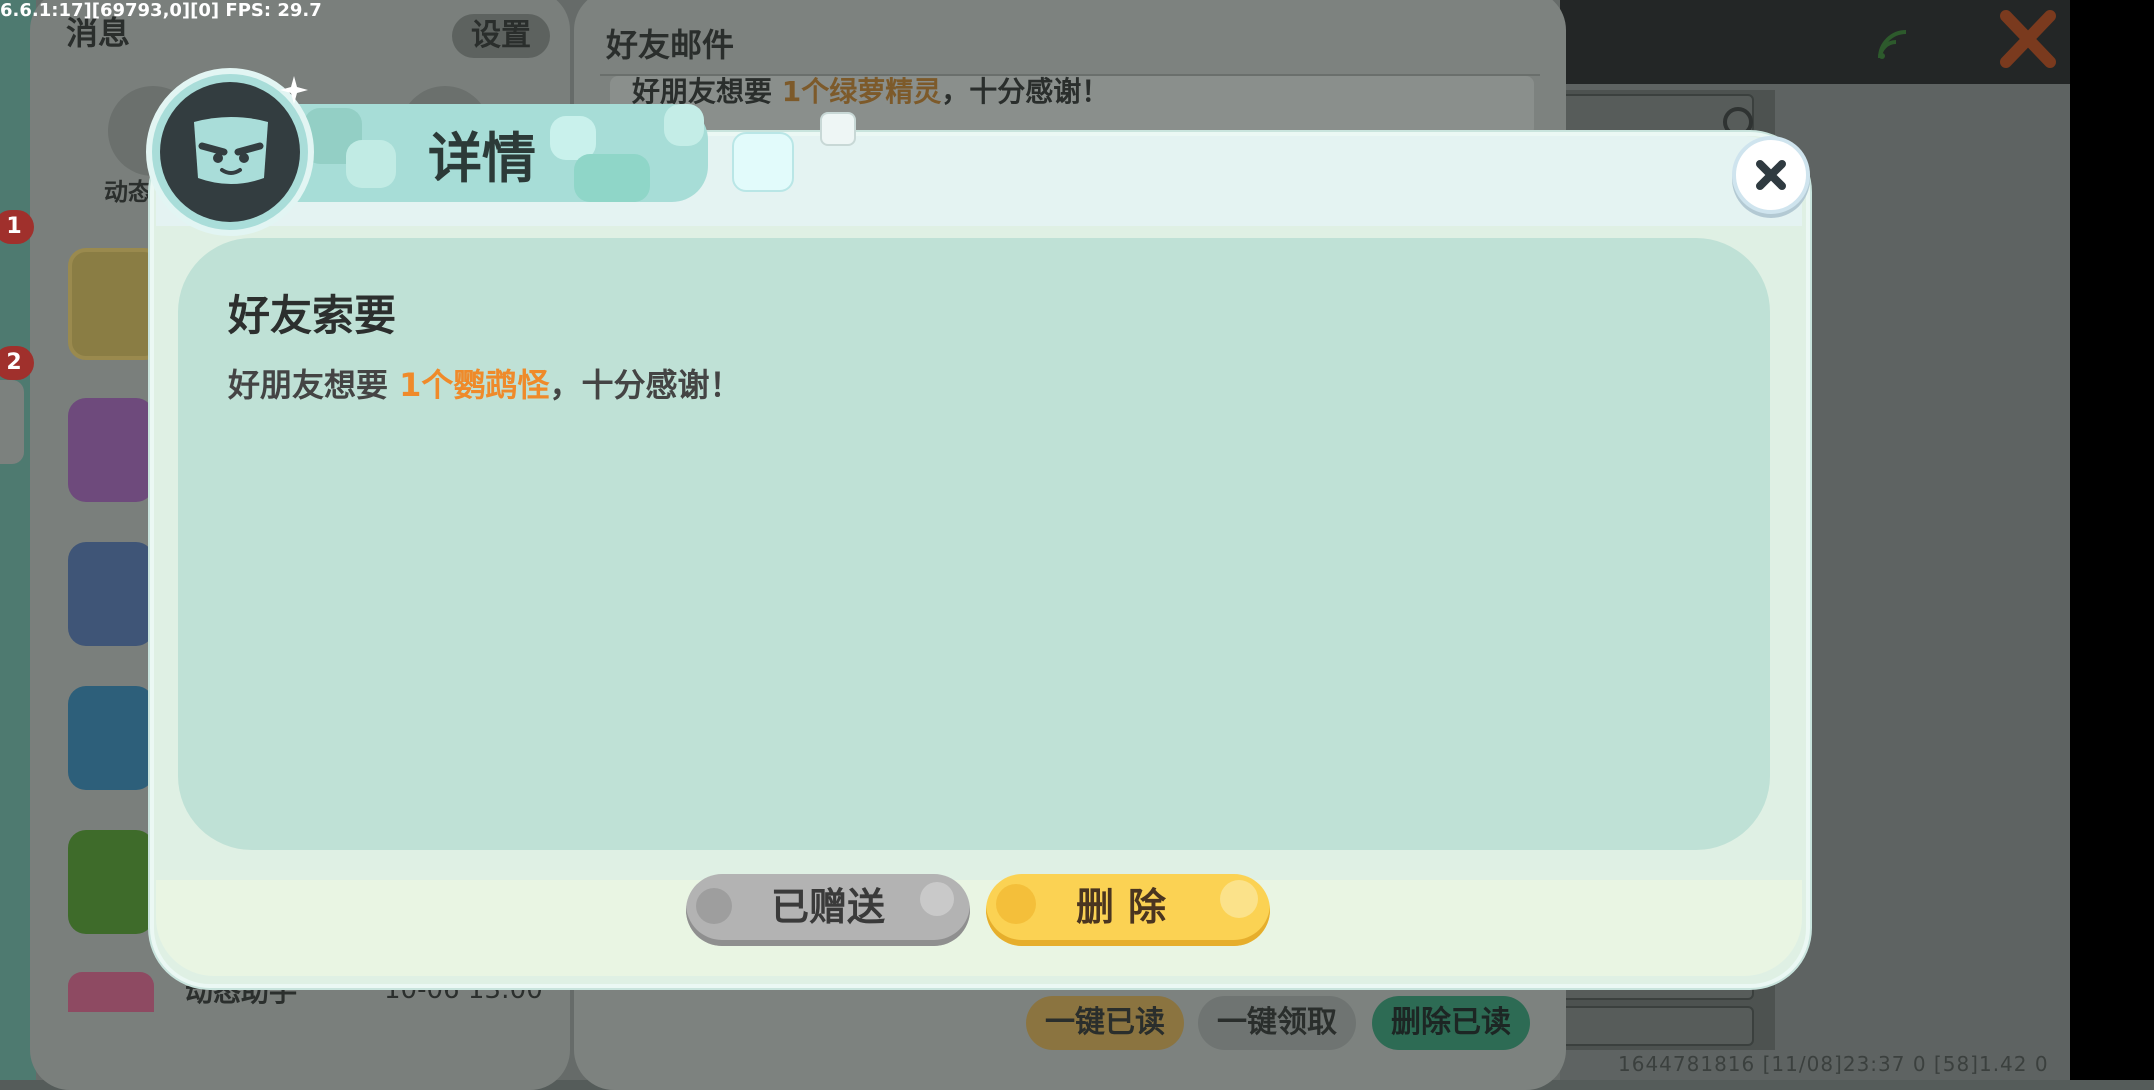  I want to click on close-x-icon, so click(2028, 39).